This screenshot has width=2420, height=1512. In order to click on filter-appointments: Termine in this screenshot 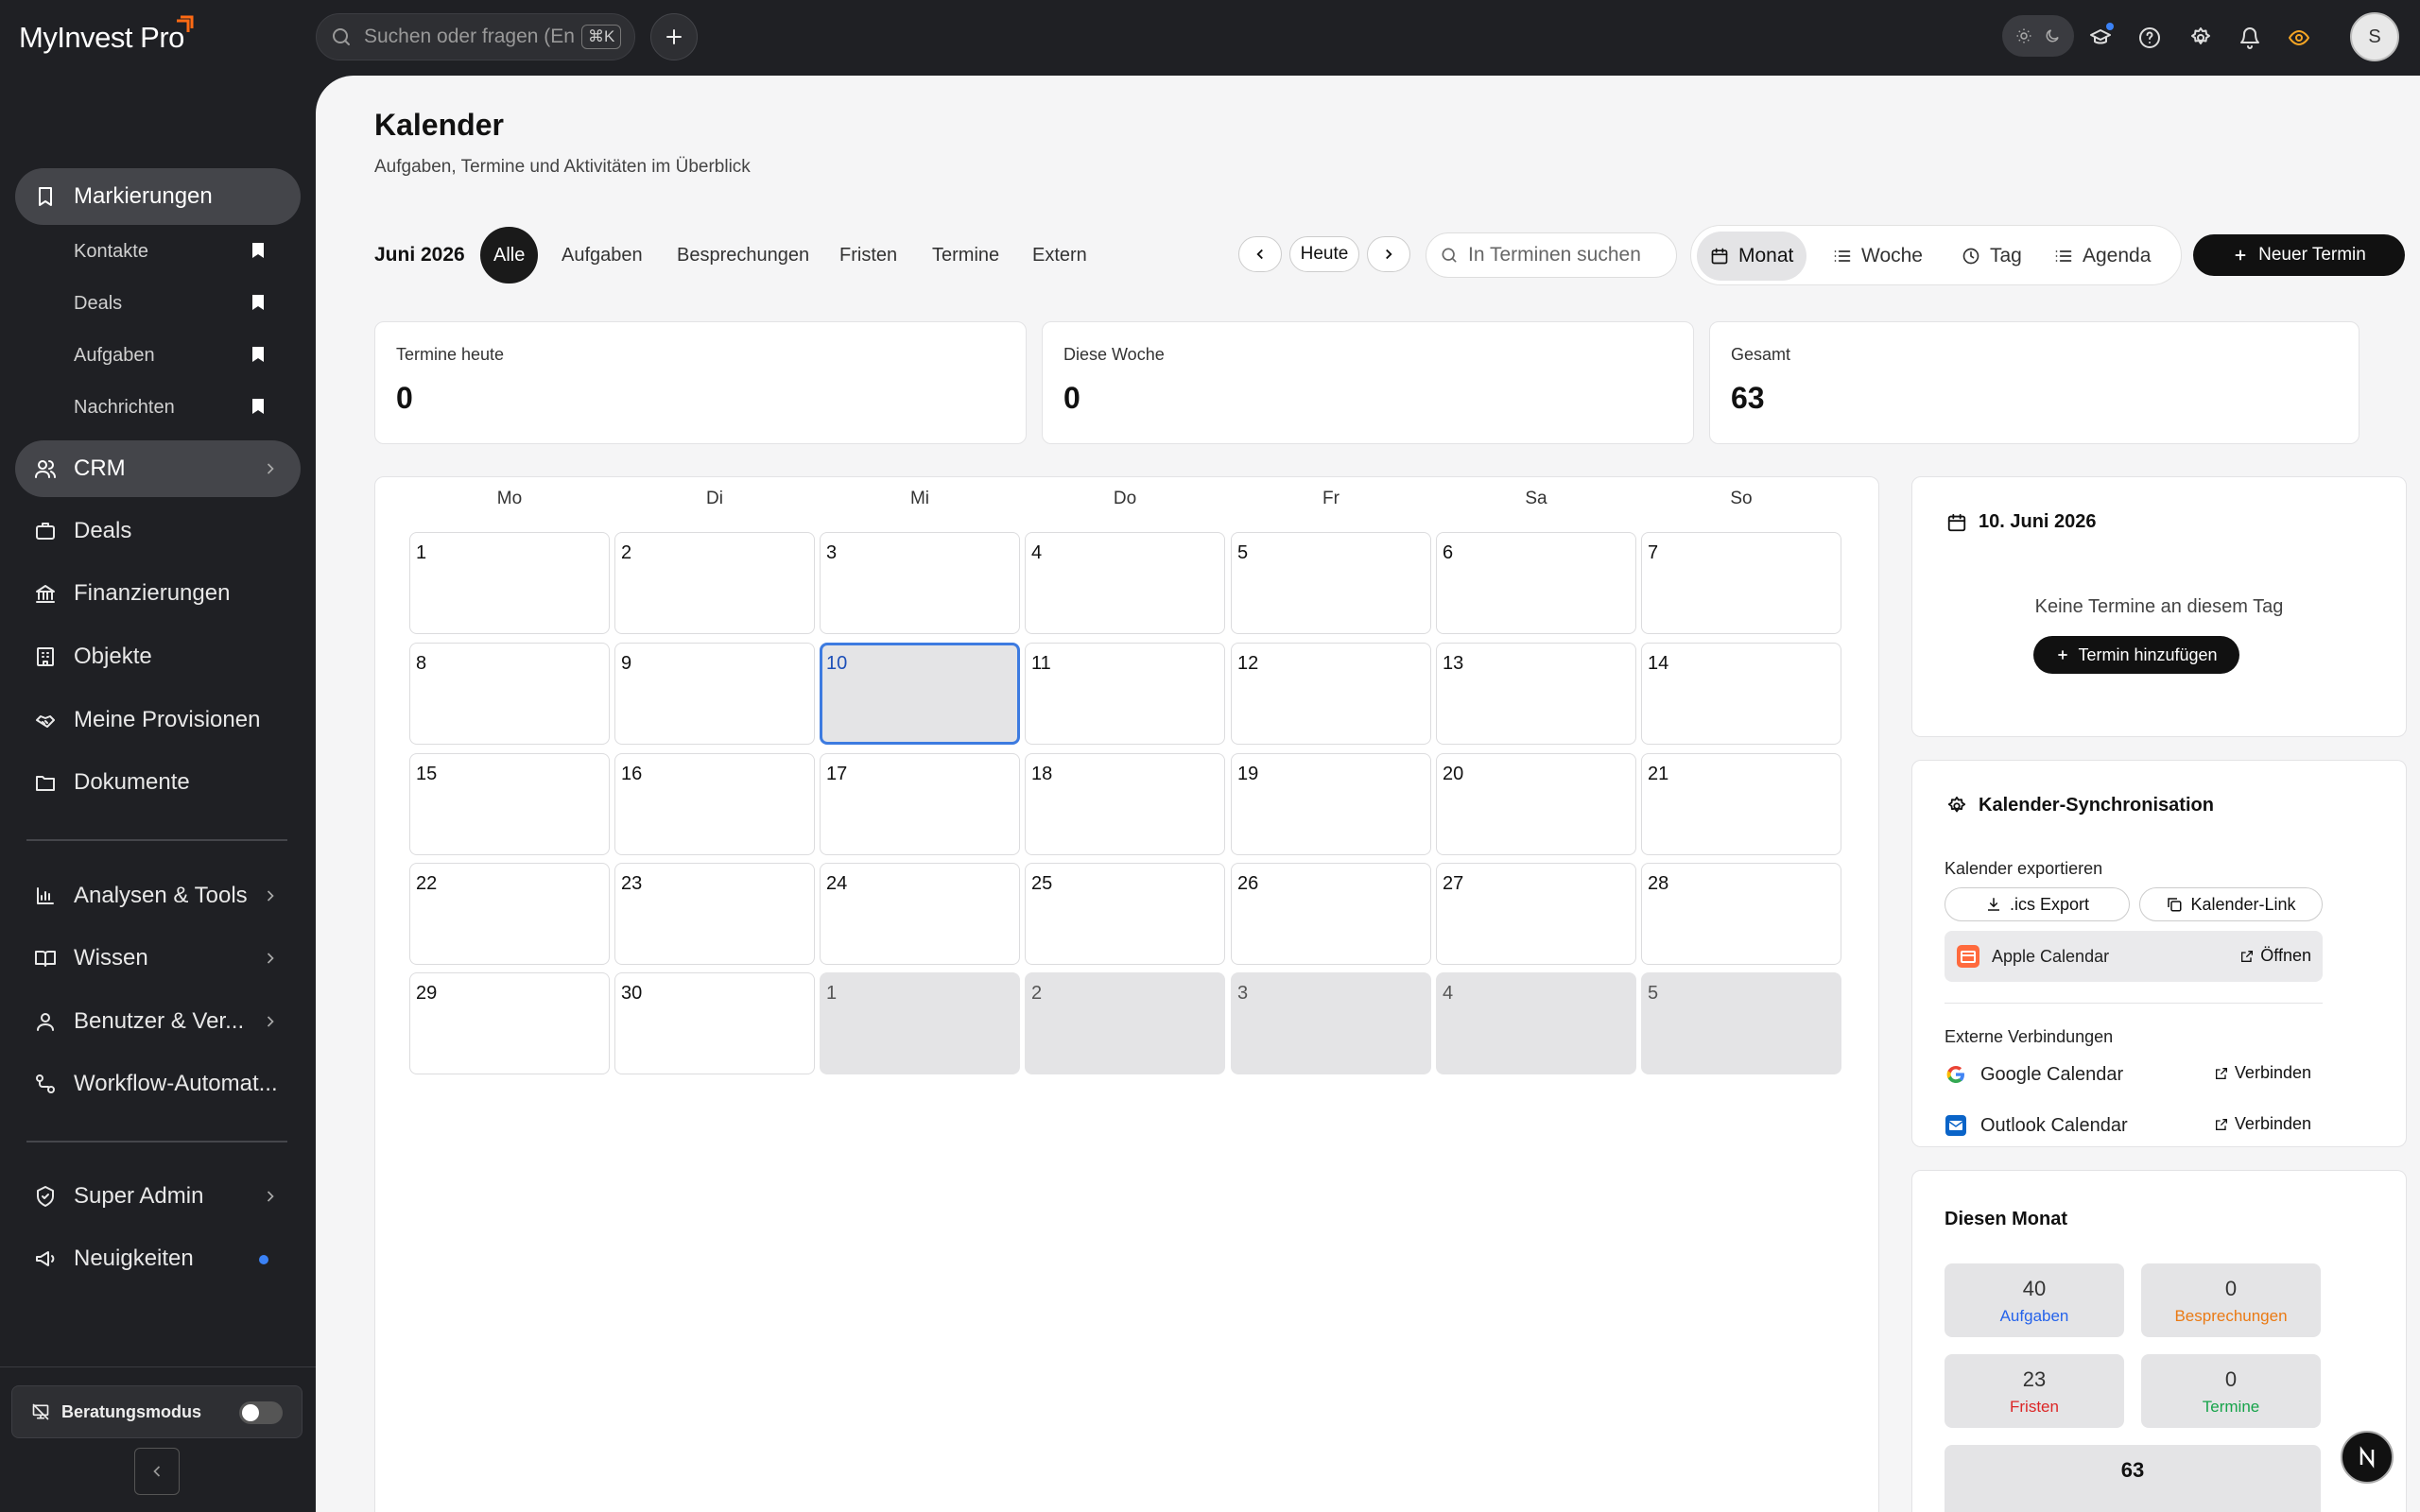, I will do `click(966, 255)`.